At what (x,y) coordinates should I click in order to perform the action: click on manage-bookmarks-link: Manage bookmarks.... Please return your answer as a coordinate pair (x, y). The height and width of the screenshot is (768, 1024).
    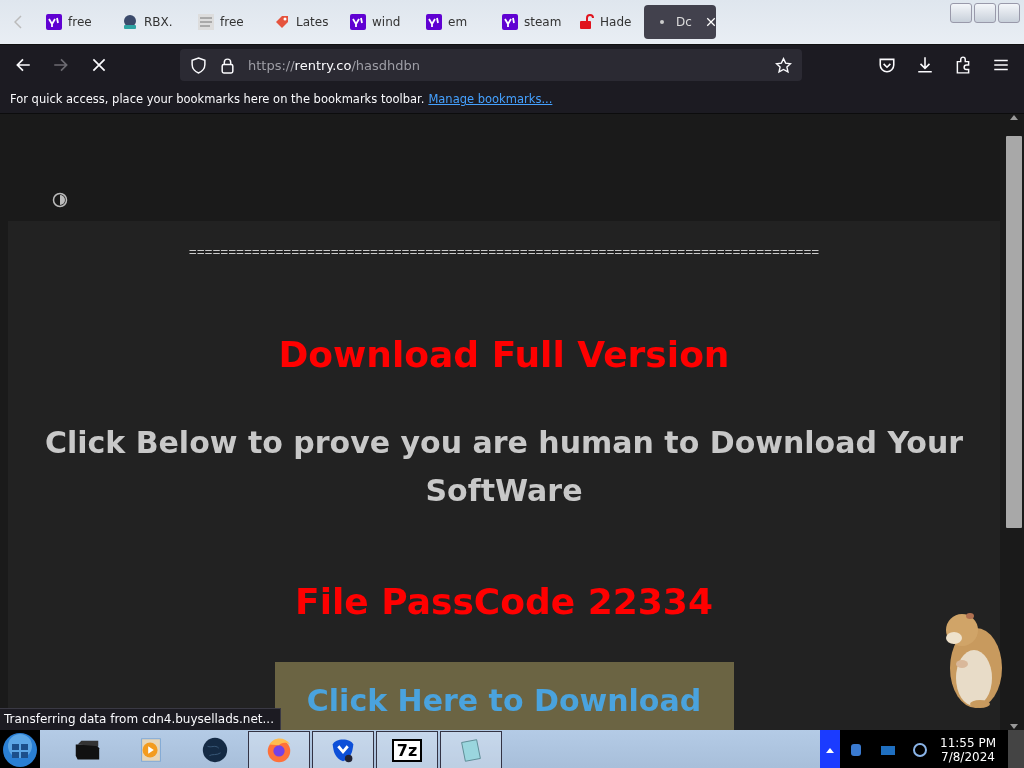
    Looking at the image, I should click on (490, 99).